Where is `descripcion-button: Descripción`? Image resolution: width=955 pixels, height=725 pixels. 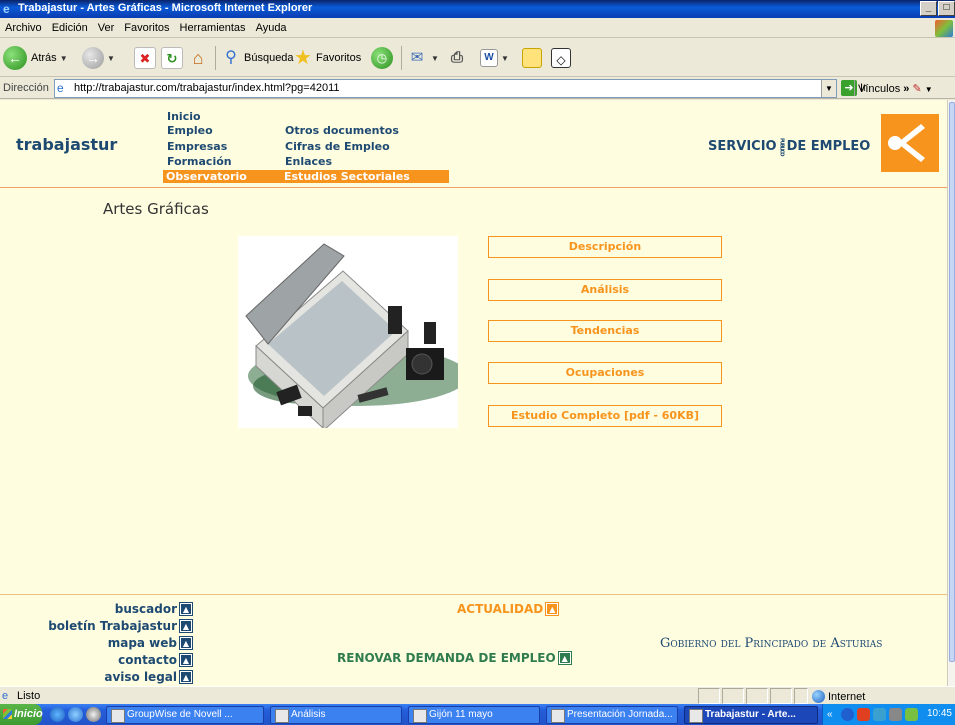 descripcion-button: Descripción is located at coordinates (605, 247).